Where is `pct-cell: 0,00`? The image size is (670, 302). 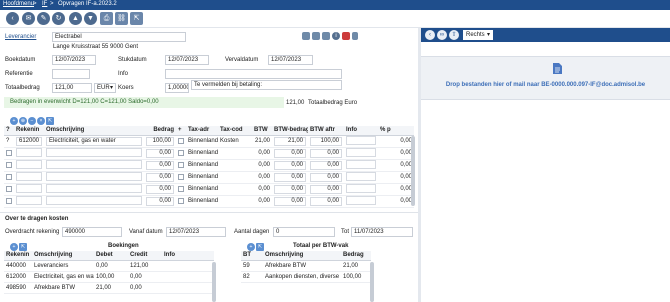 pct-cell: 0,00 is located at coordinates (396, 201).